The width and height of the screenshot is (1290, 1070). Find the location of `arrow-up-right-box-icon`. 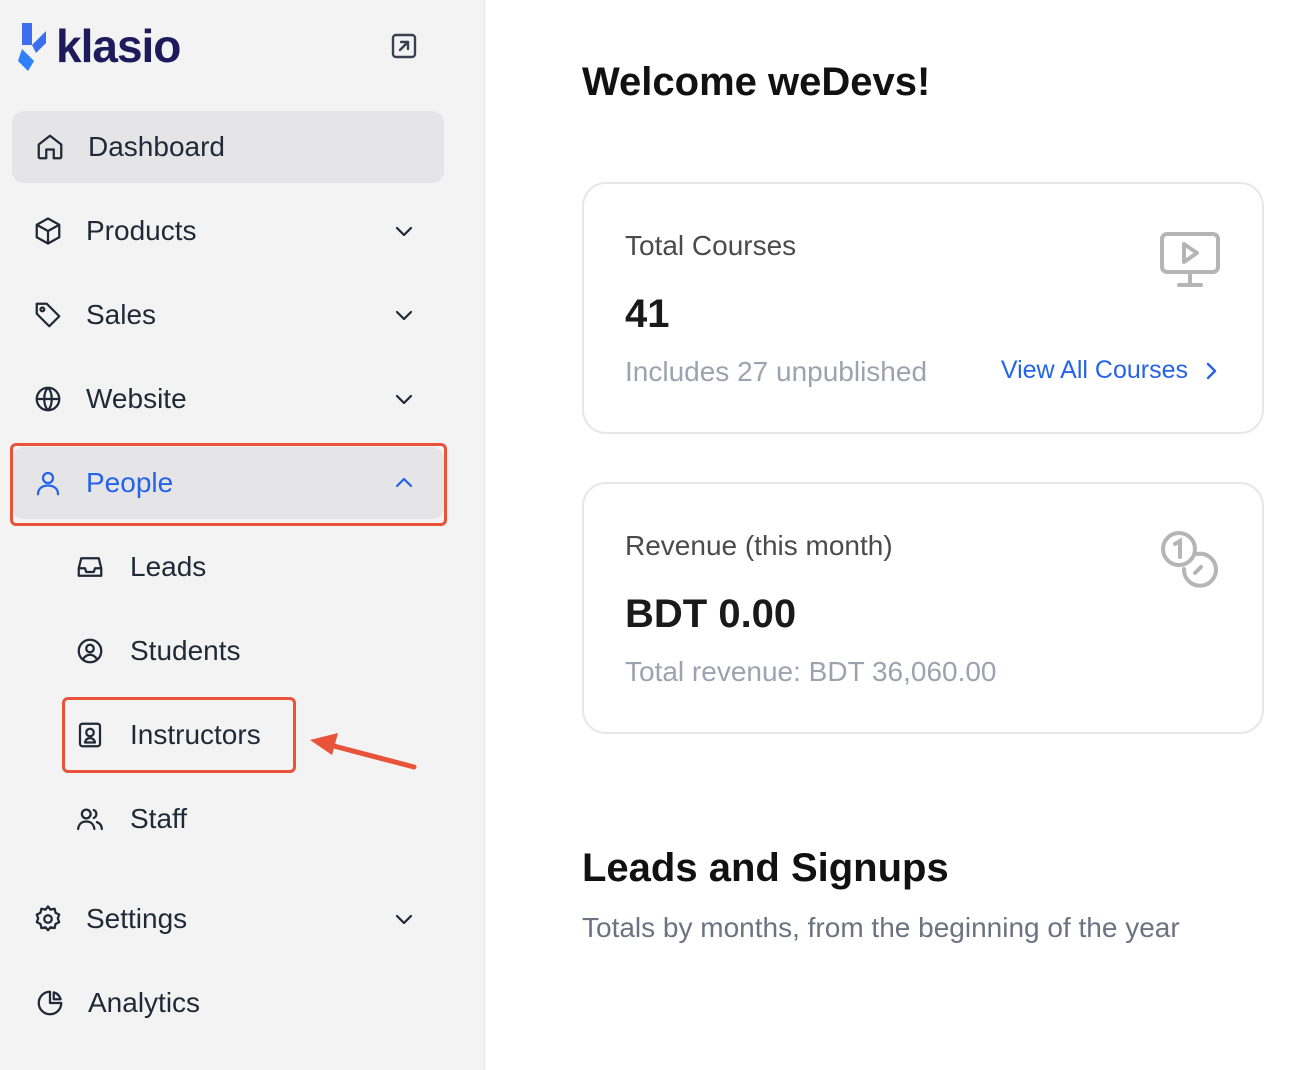

arrow-up-right-box-icon is located at coordinates (404, 46).